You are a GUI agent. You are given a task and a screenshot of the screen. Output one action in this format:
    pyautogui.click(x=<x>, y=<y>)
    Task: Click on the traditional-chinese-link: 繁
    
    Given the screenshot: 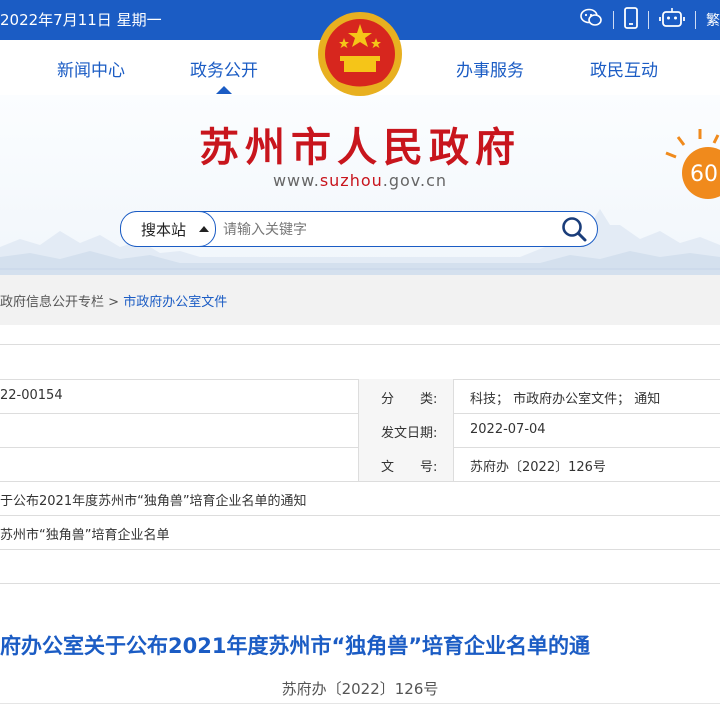 What is the action you would take?
    pyautogui.click(x=713, y=20)
    